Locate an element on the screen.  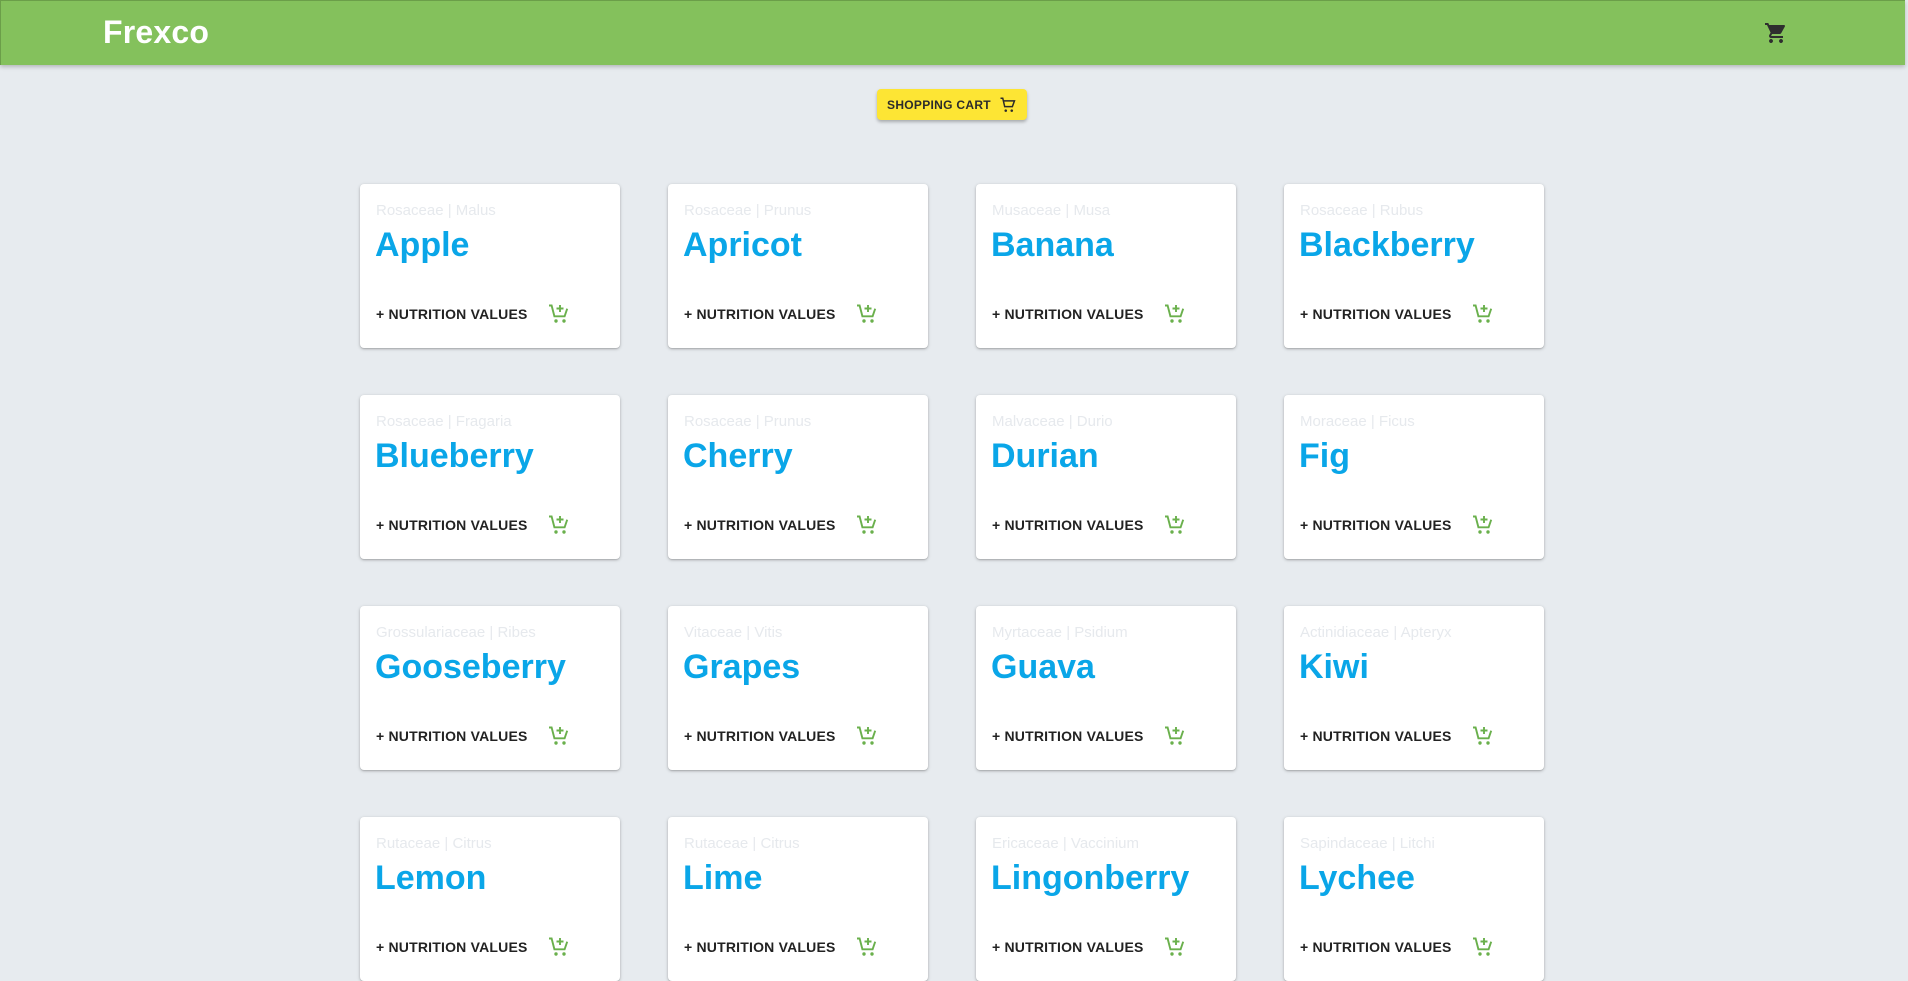
fruit-card: Rutaceae | Citrus Lime + NUTRITION VALUES is located at coordinates (798, 899).